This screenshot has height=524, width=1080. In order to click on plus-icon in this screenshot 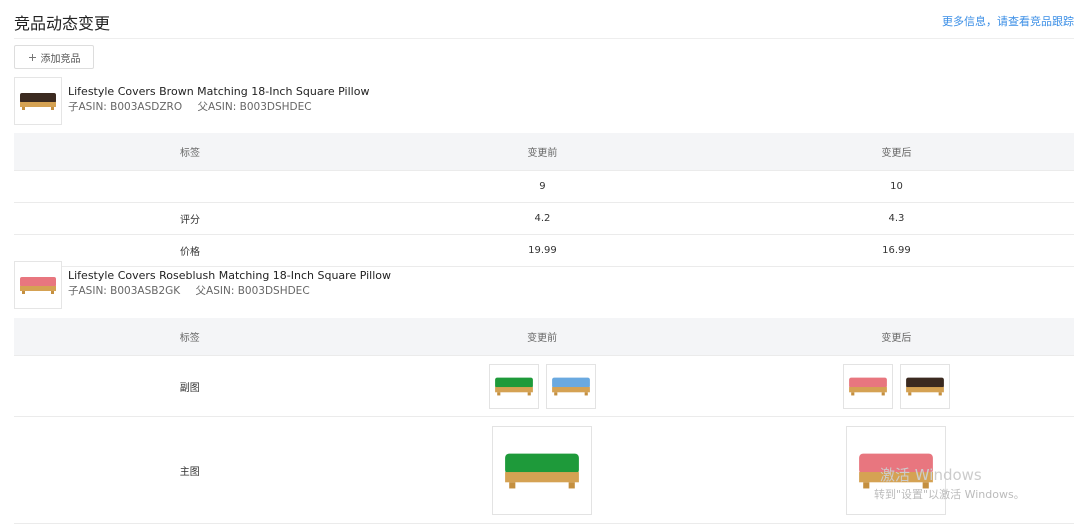, I will do `click(32, 57)`.